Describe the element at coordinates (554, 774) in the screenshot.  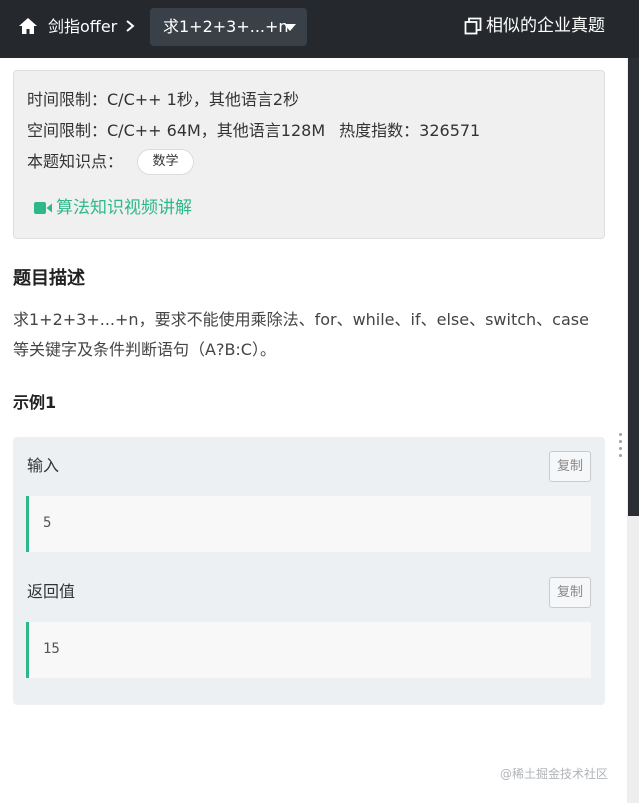
I see `watermark: @稀土掘金技术社区` at that location.